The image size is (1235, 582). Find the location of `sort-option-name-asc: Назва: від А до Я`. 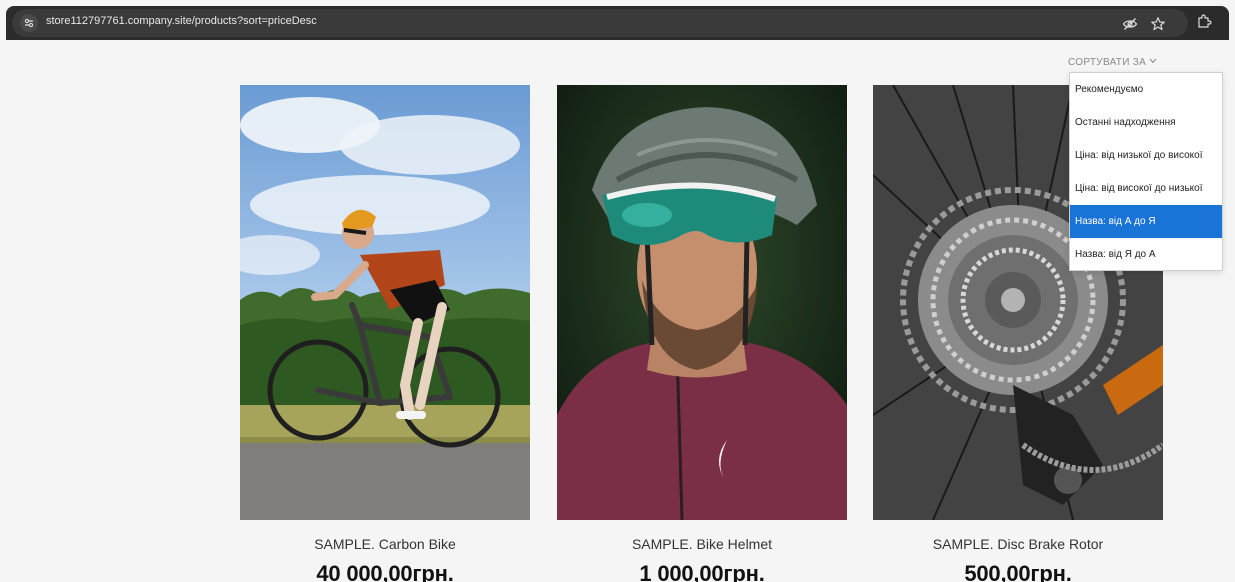

sort-option-name-asc: Назва: від А до Я is located at coordinates (1146, 221).